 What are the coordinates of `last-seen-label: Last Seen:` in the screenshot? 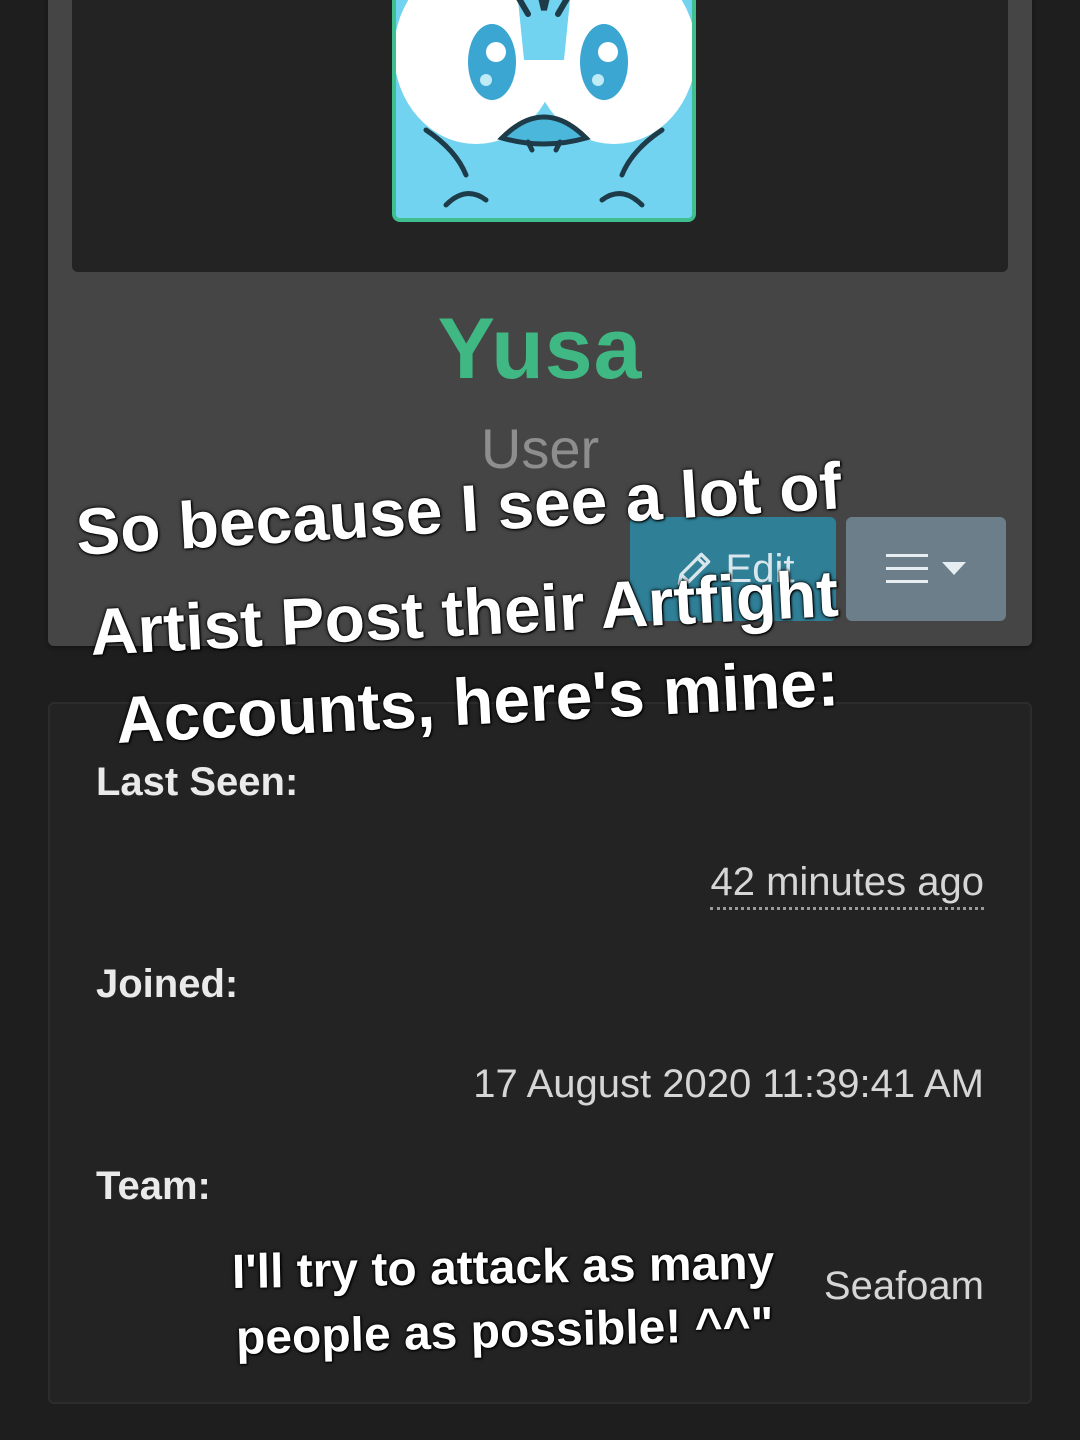 It's located at (197, 782).